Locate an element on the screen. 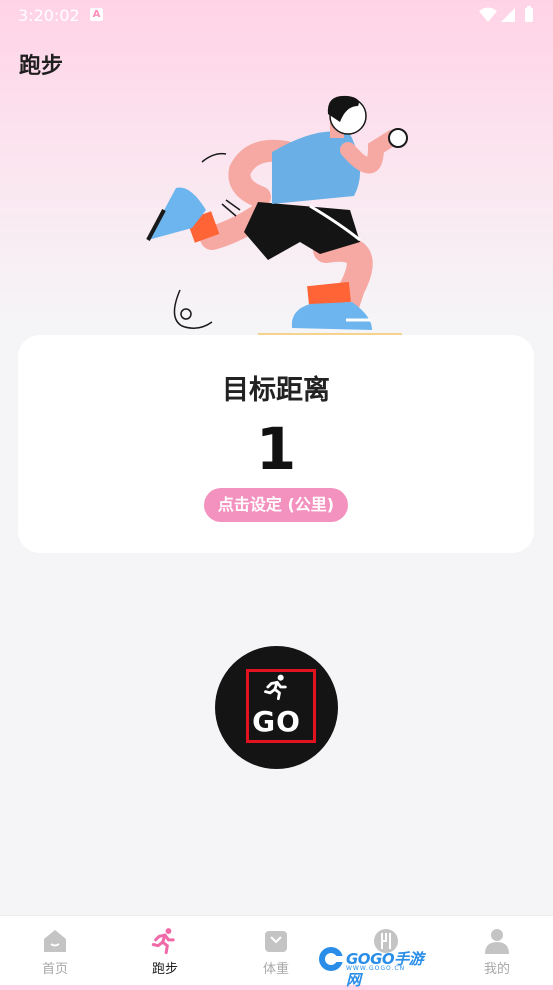  goal-value: 1 is located at coordinates (276, 449).